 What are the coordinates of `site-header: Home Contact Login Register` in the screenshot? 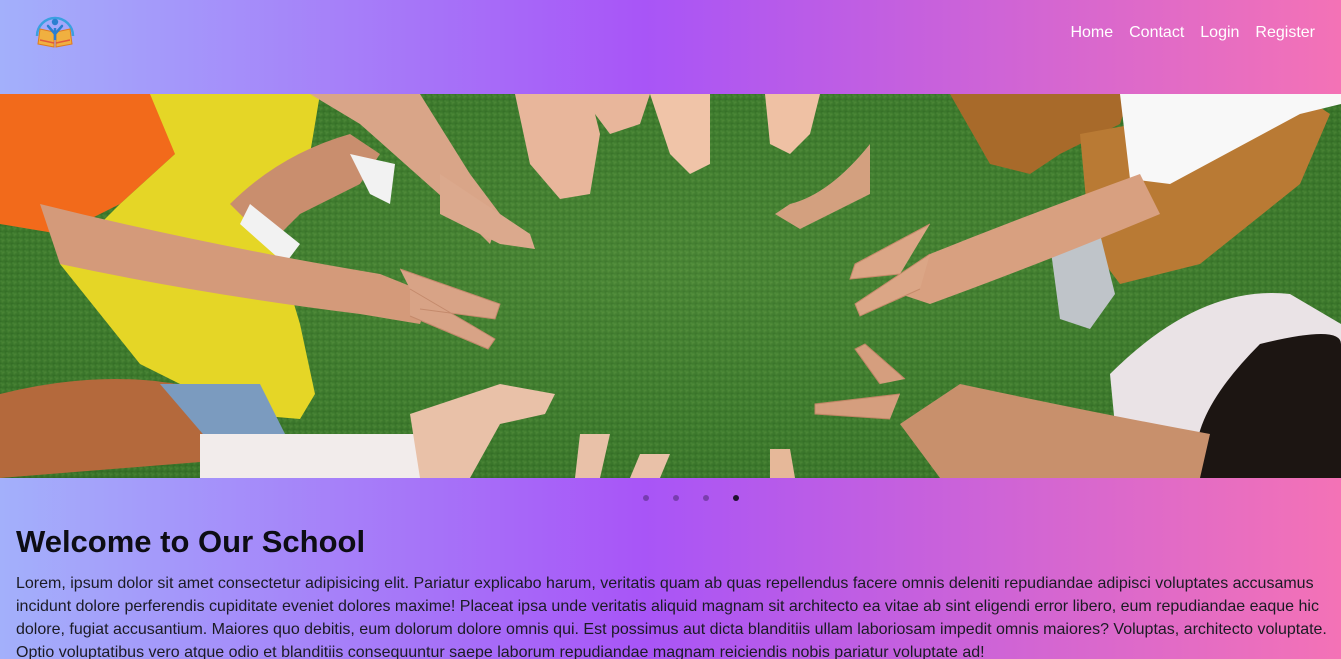 It's located at (670, 47).